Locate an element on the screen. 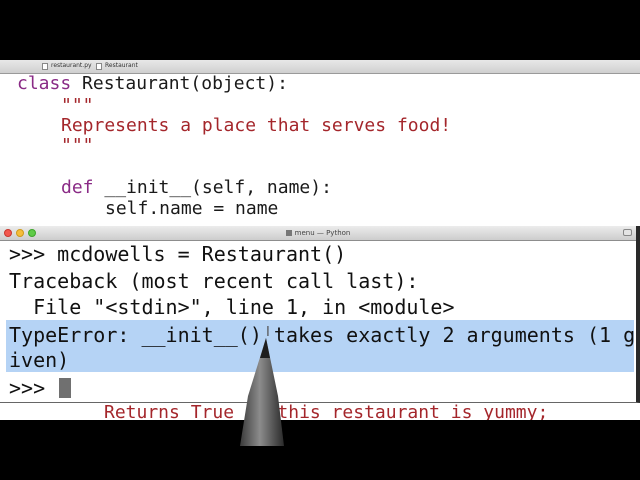 Image resolution: width=640 pixels, height=480 pixels. tab-label: Restaurant is located at coordinates (121, 65).